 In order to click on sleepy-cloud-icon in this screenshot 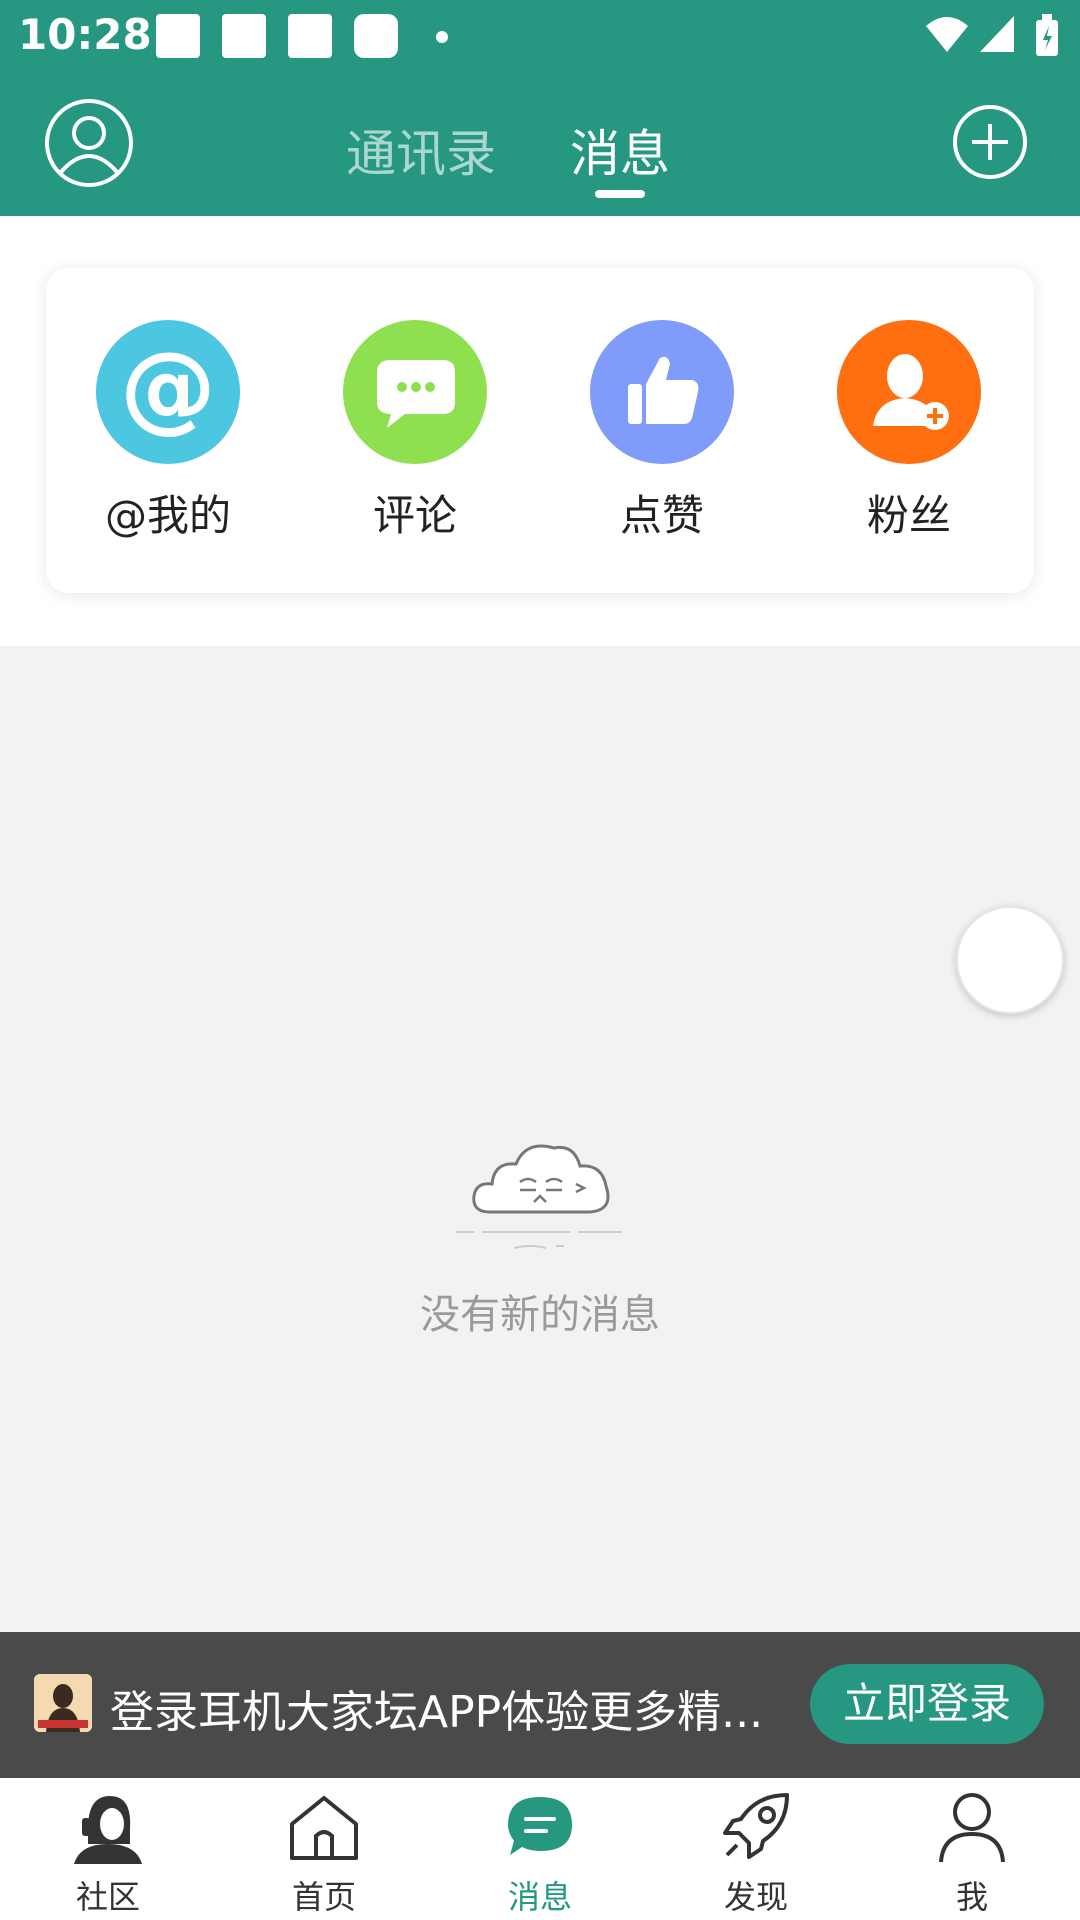, I will do `click(539, 1196)`.